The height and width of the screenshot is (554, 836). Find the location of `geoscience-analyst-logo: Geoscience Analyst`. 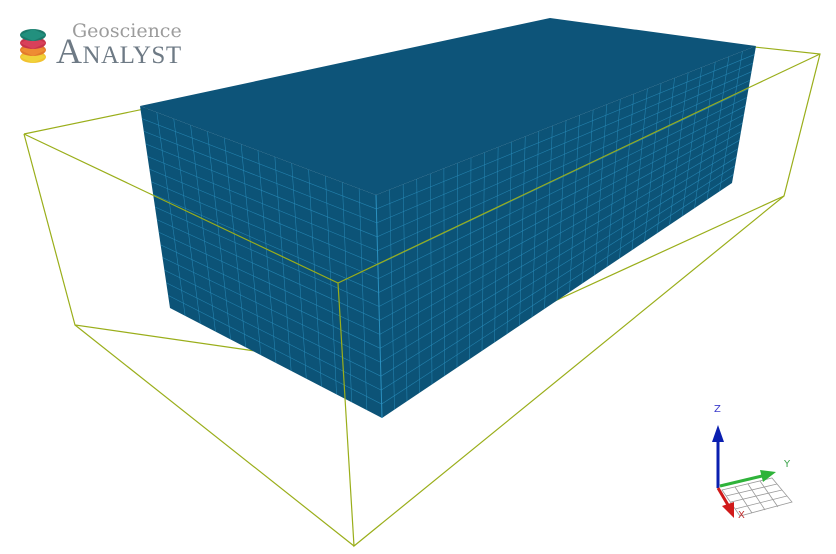

geoscience-analyst-logo: Geoscience Analyst is located at coordinates (118, 46).